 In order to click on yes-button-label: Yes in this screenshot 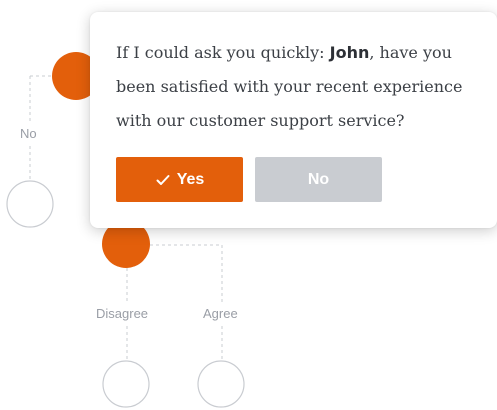, I will do `click(190, 179)`.